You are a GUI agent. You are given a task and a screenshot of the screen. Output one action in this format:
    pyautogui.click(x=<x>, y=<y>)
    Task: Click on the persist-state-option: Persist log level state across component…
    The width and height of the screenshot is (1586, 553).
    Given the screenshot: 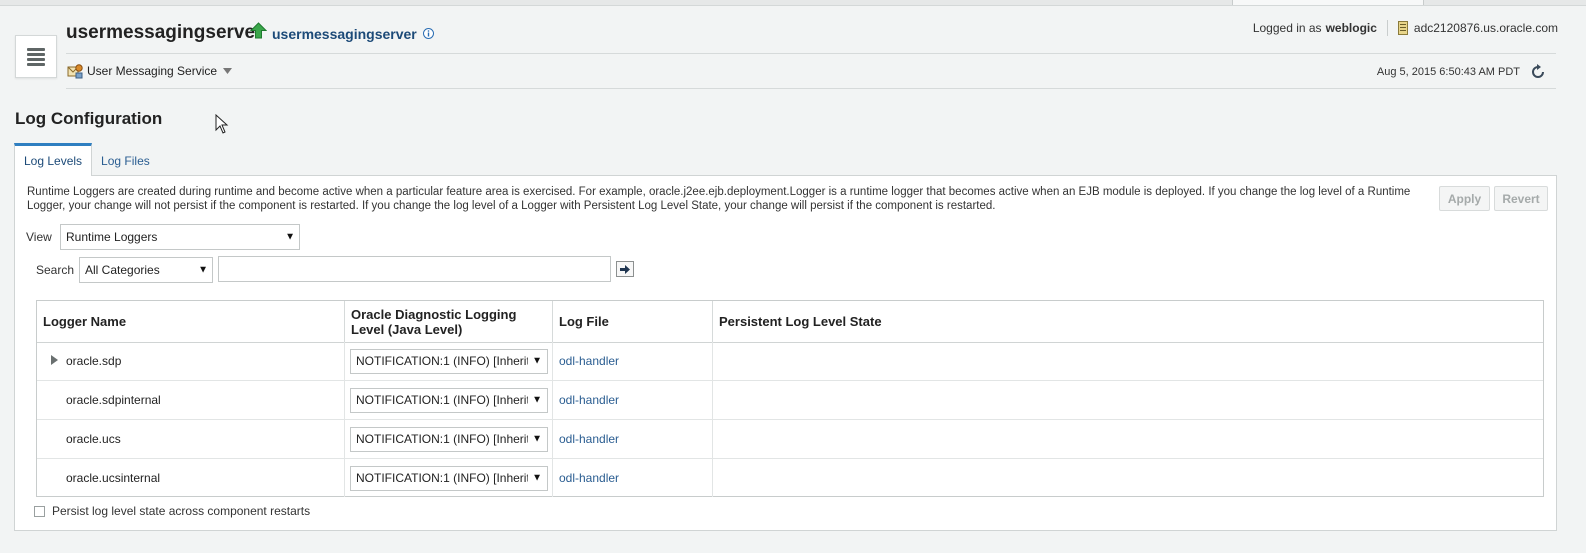 What is the action you would take?
    pyautogui.click(x=172, y=511)
    